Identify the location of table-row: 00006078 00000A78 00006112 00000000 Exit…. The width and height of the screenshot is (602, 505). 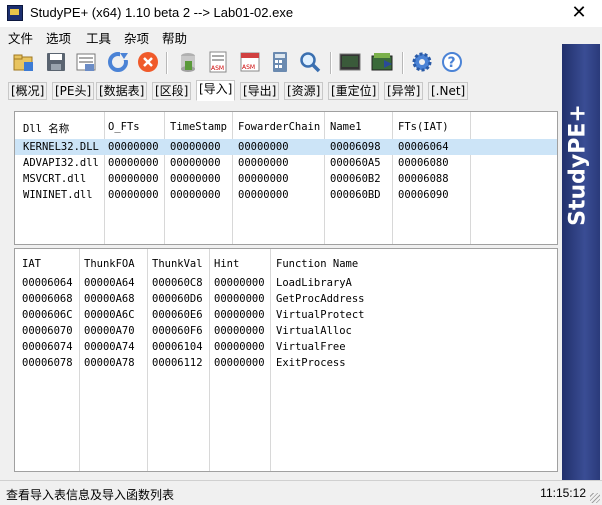
(286, 363).